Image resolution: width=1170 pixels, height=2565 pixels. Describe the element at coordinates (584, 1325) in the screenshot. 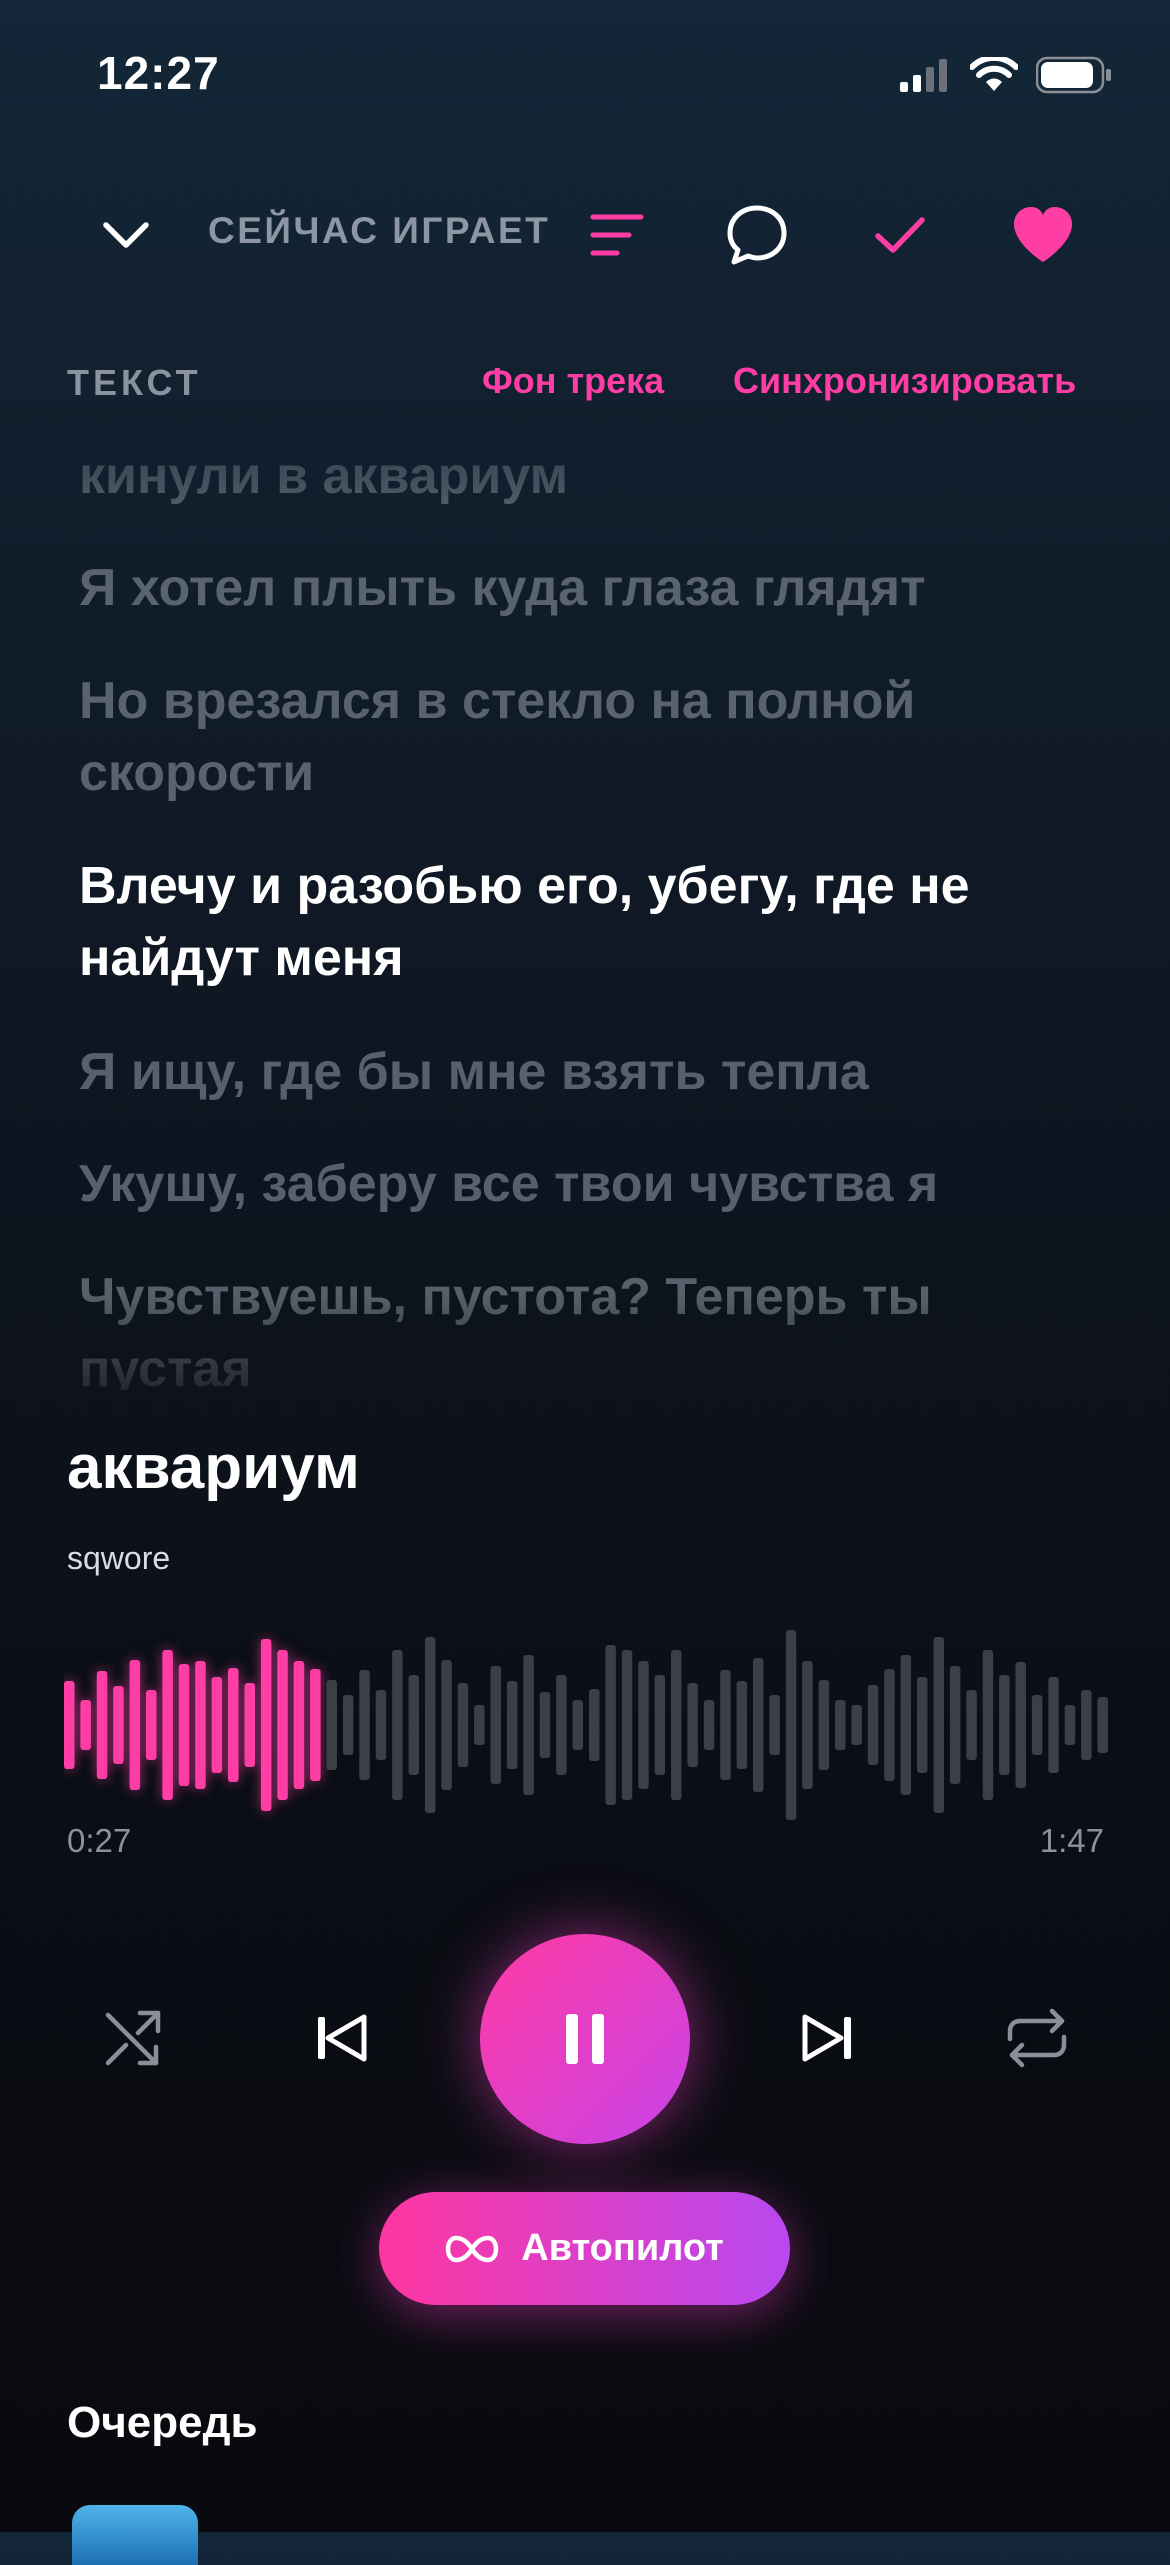

I see `lyric-line: Чувствуешь, пустота? Теперь ты пустая` at that location.